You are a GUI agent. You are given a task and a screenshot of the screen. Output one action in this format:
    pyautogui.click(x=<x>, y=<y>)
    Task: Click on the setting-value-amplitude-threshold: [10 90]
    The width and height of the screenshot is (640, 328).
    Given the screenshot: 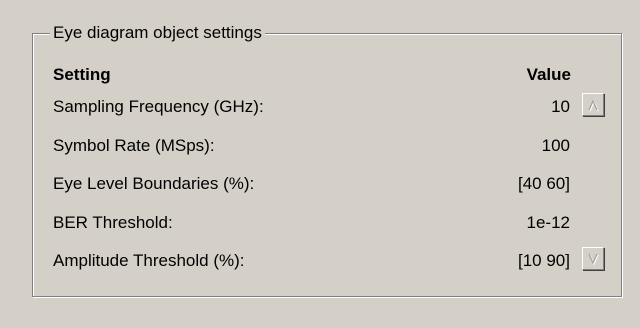 What is the action you would take?
    pyautogui.click(x=544, y=260)
    